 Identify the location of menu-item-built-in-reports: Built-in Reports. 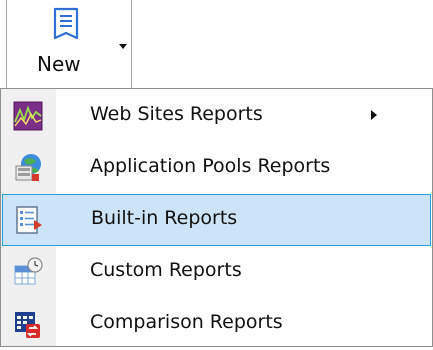
(216, 220).